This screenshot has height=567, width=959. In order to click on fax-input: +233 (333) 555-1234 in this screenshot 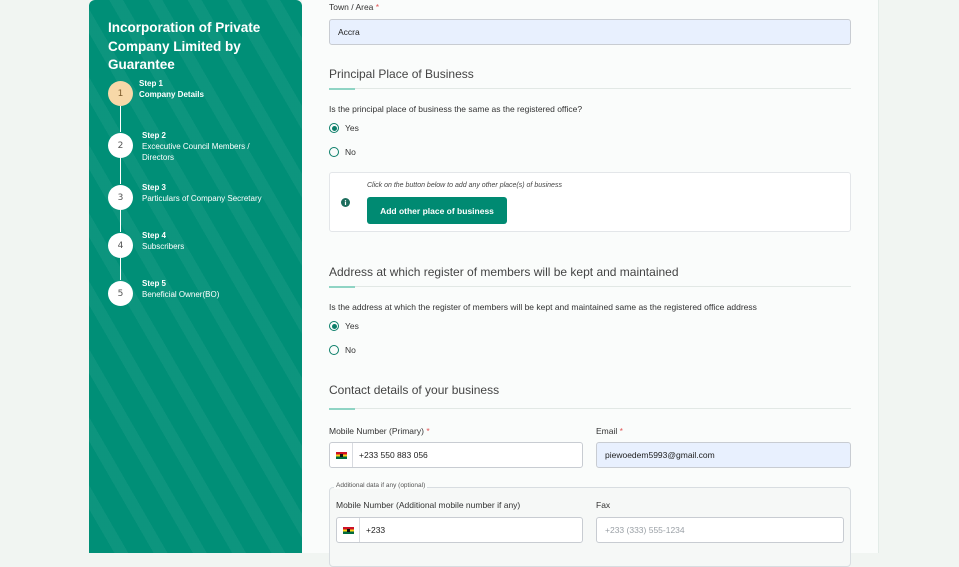, I will do `click(720, 530)`.